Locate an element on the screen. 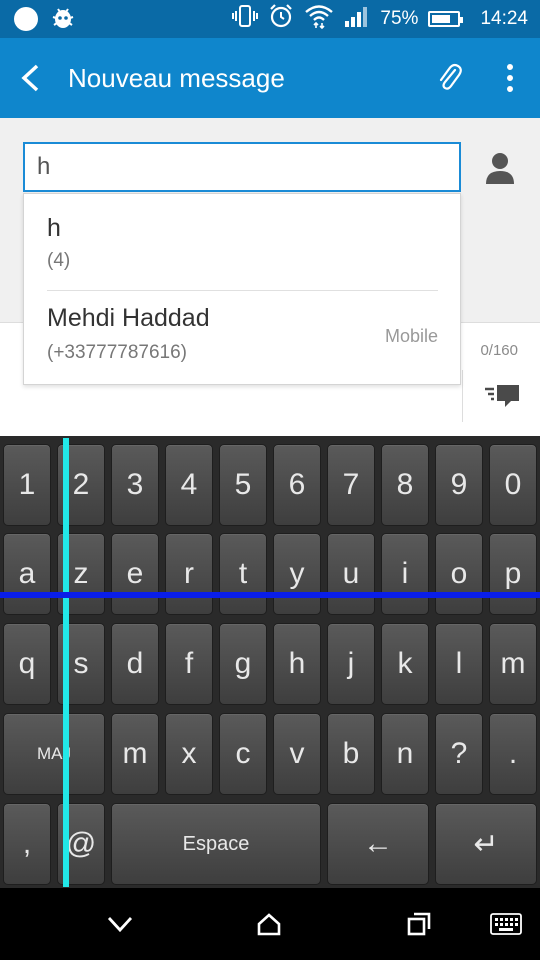 The width and height of the screenshot is (540, 960). key-f: f is located at coordinates (189, 664).